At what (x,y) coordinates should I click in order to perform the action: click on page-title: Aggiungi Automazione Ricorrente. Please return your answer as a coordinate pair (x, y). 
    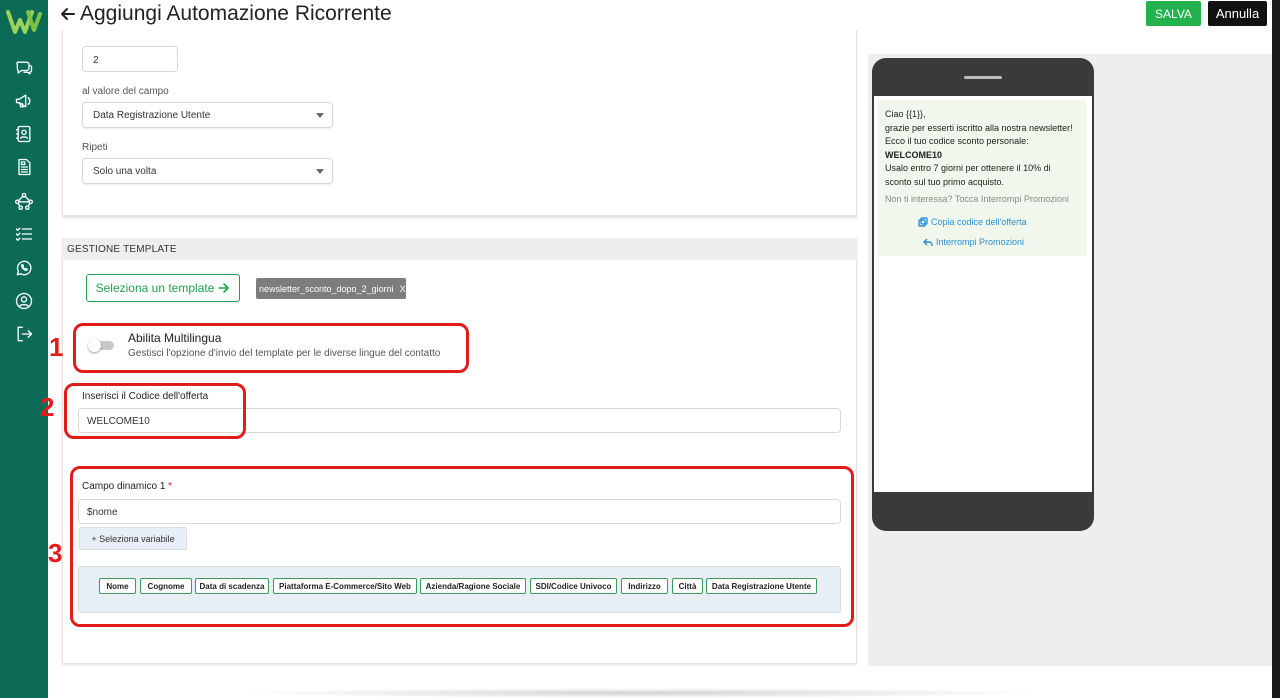
    Looking at the image, I should click on (226, 14).